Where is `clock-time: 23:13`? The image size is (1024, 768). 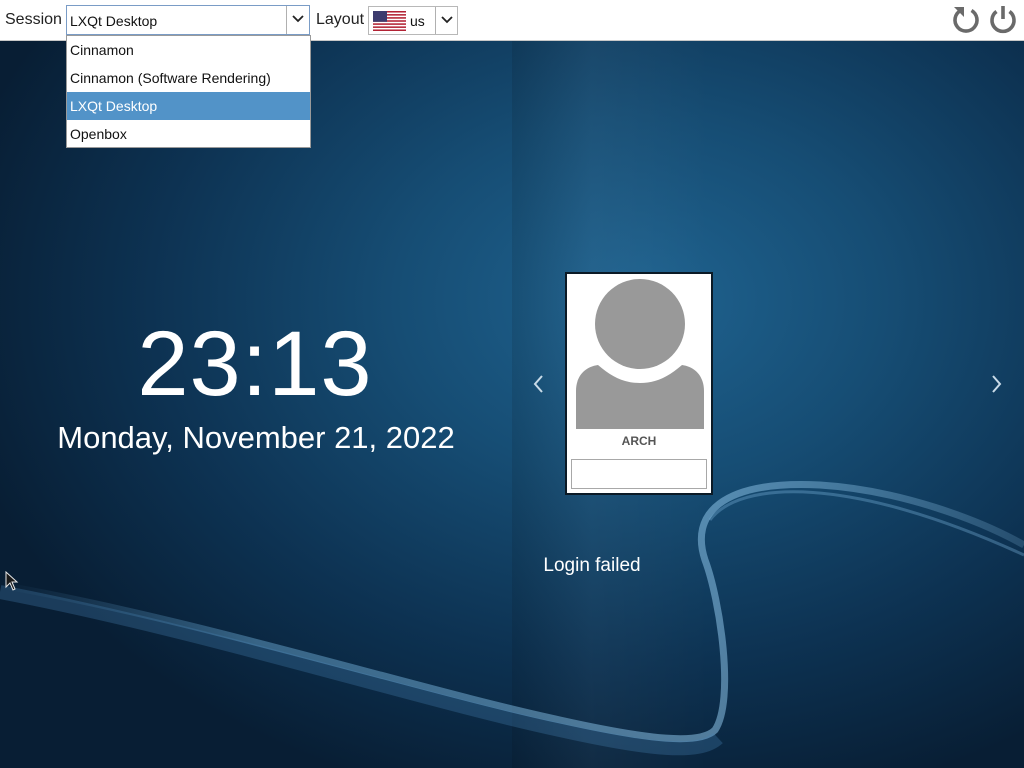 clock-time: 23:13 is located at coordinates (255, 364).